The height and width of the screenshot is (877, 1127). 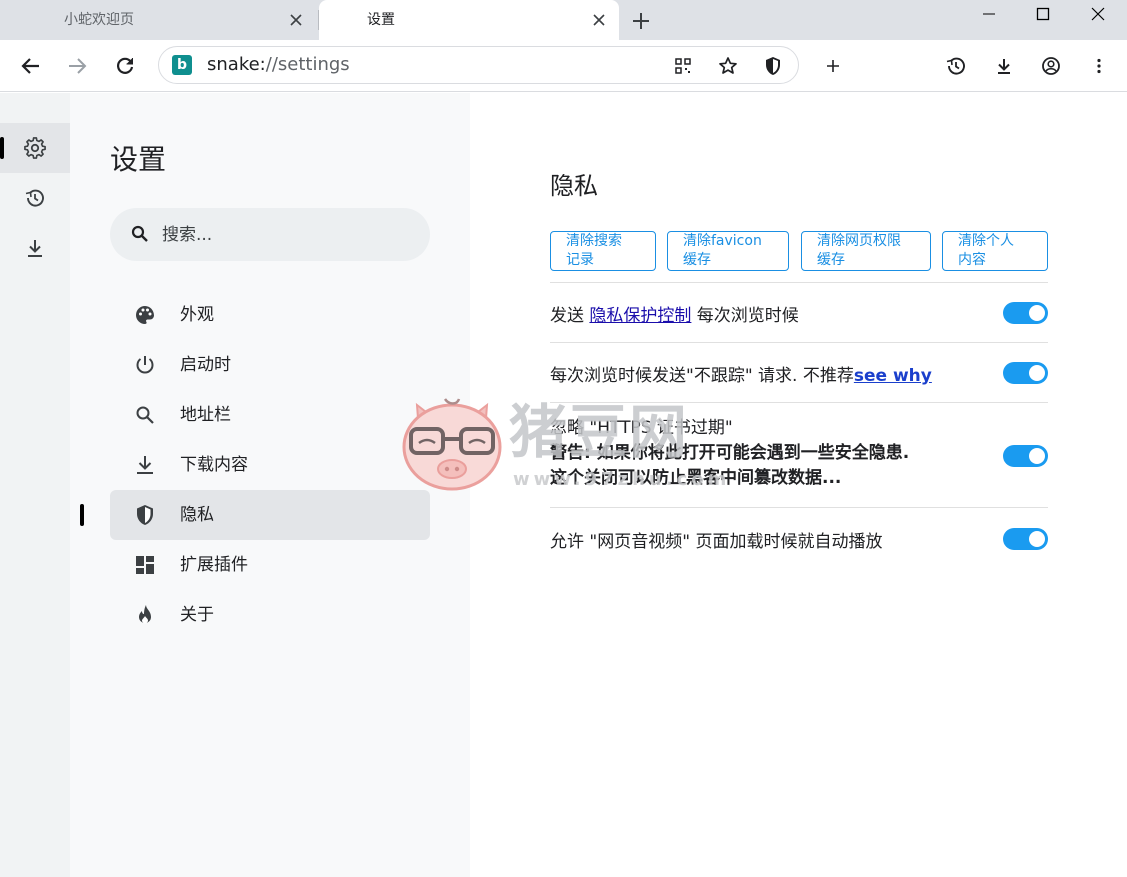 I want to click on nav-item-label: 下载内容, so click(x=214, y=465).